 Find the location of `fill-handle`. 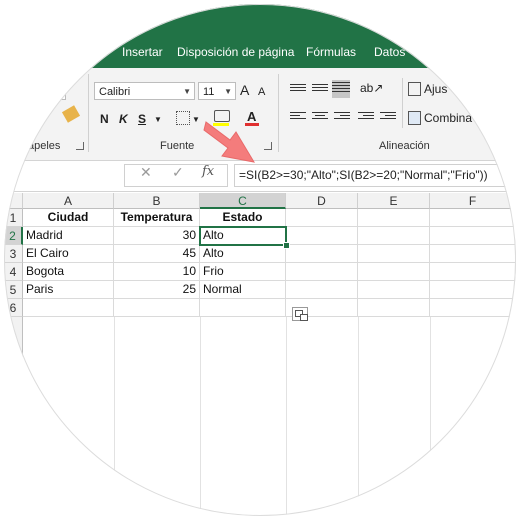

fill-handle is located at coordinates (286, 245).